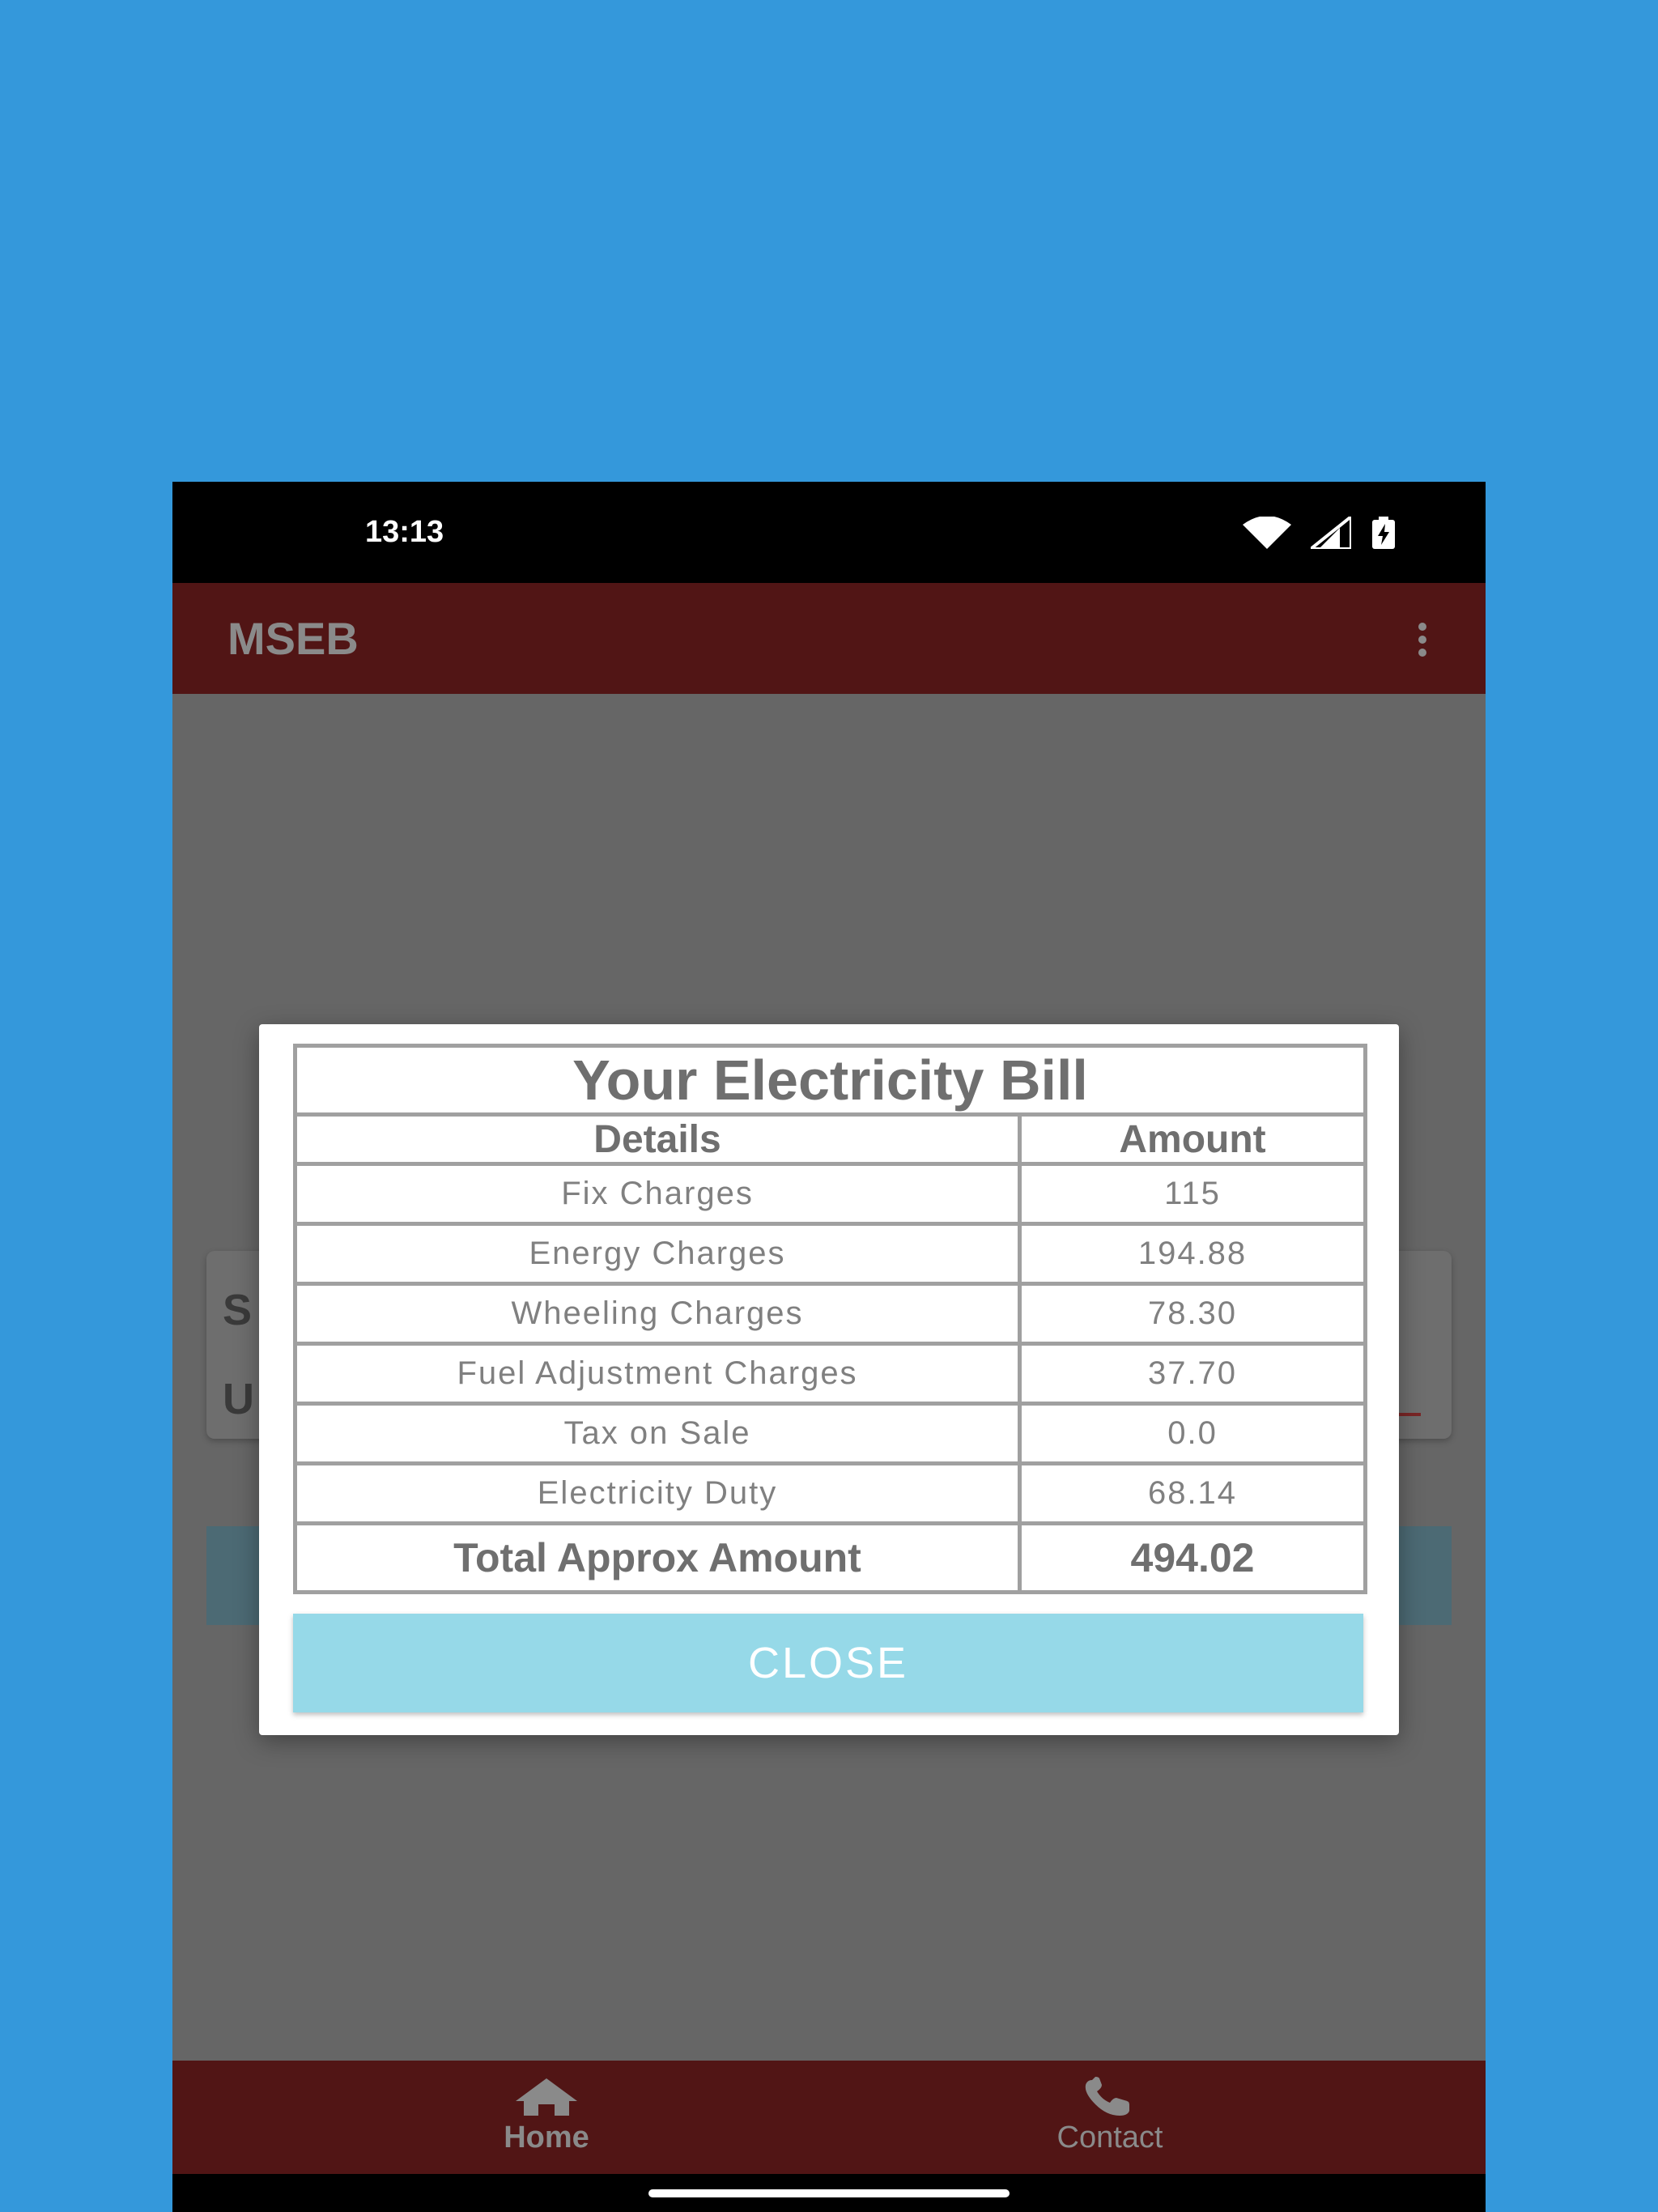 The image size is (1658, 2212). What do you see at coordinates (657, 1374) in the screenshot?
I see `row-label: Fuel Adjustment Charges` at bounding box center [657, 1374].